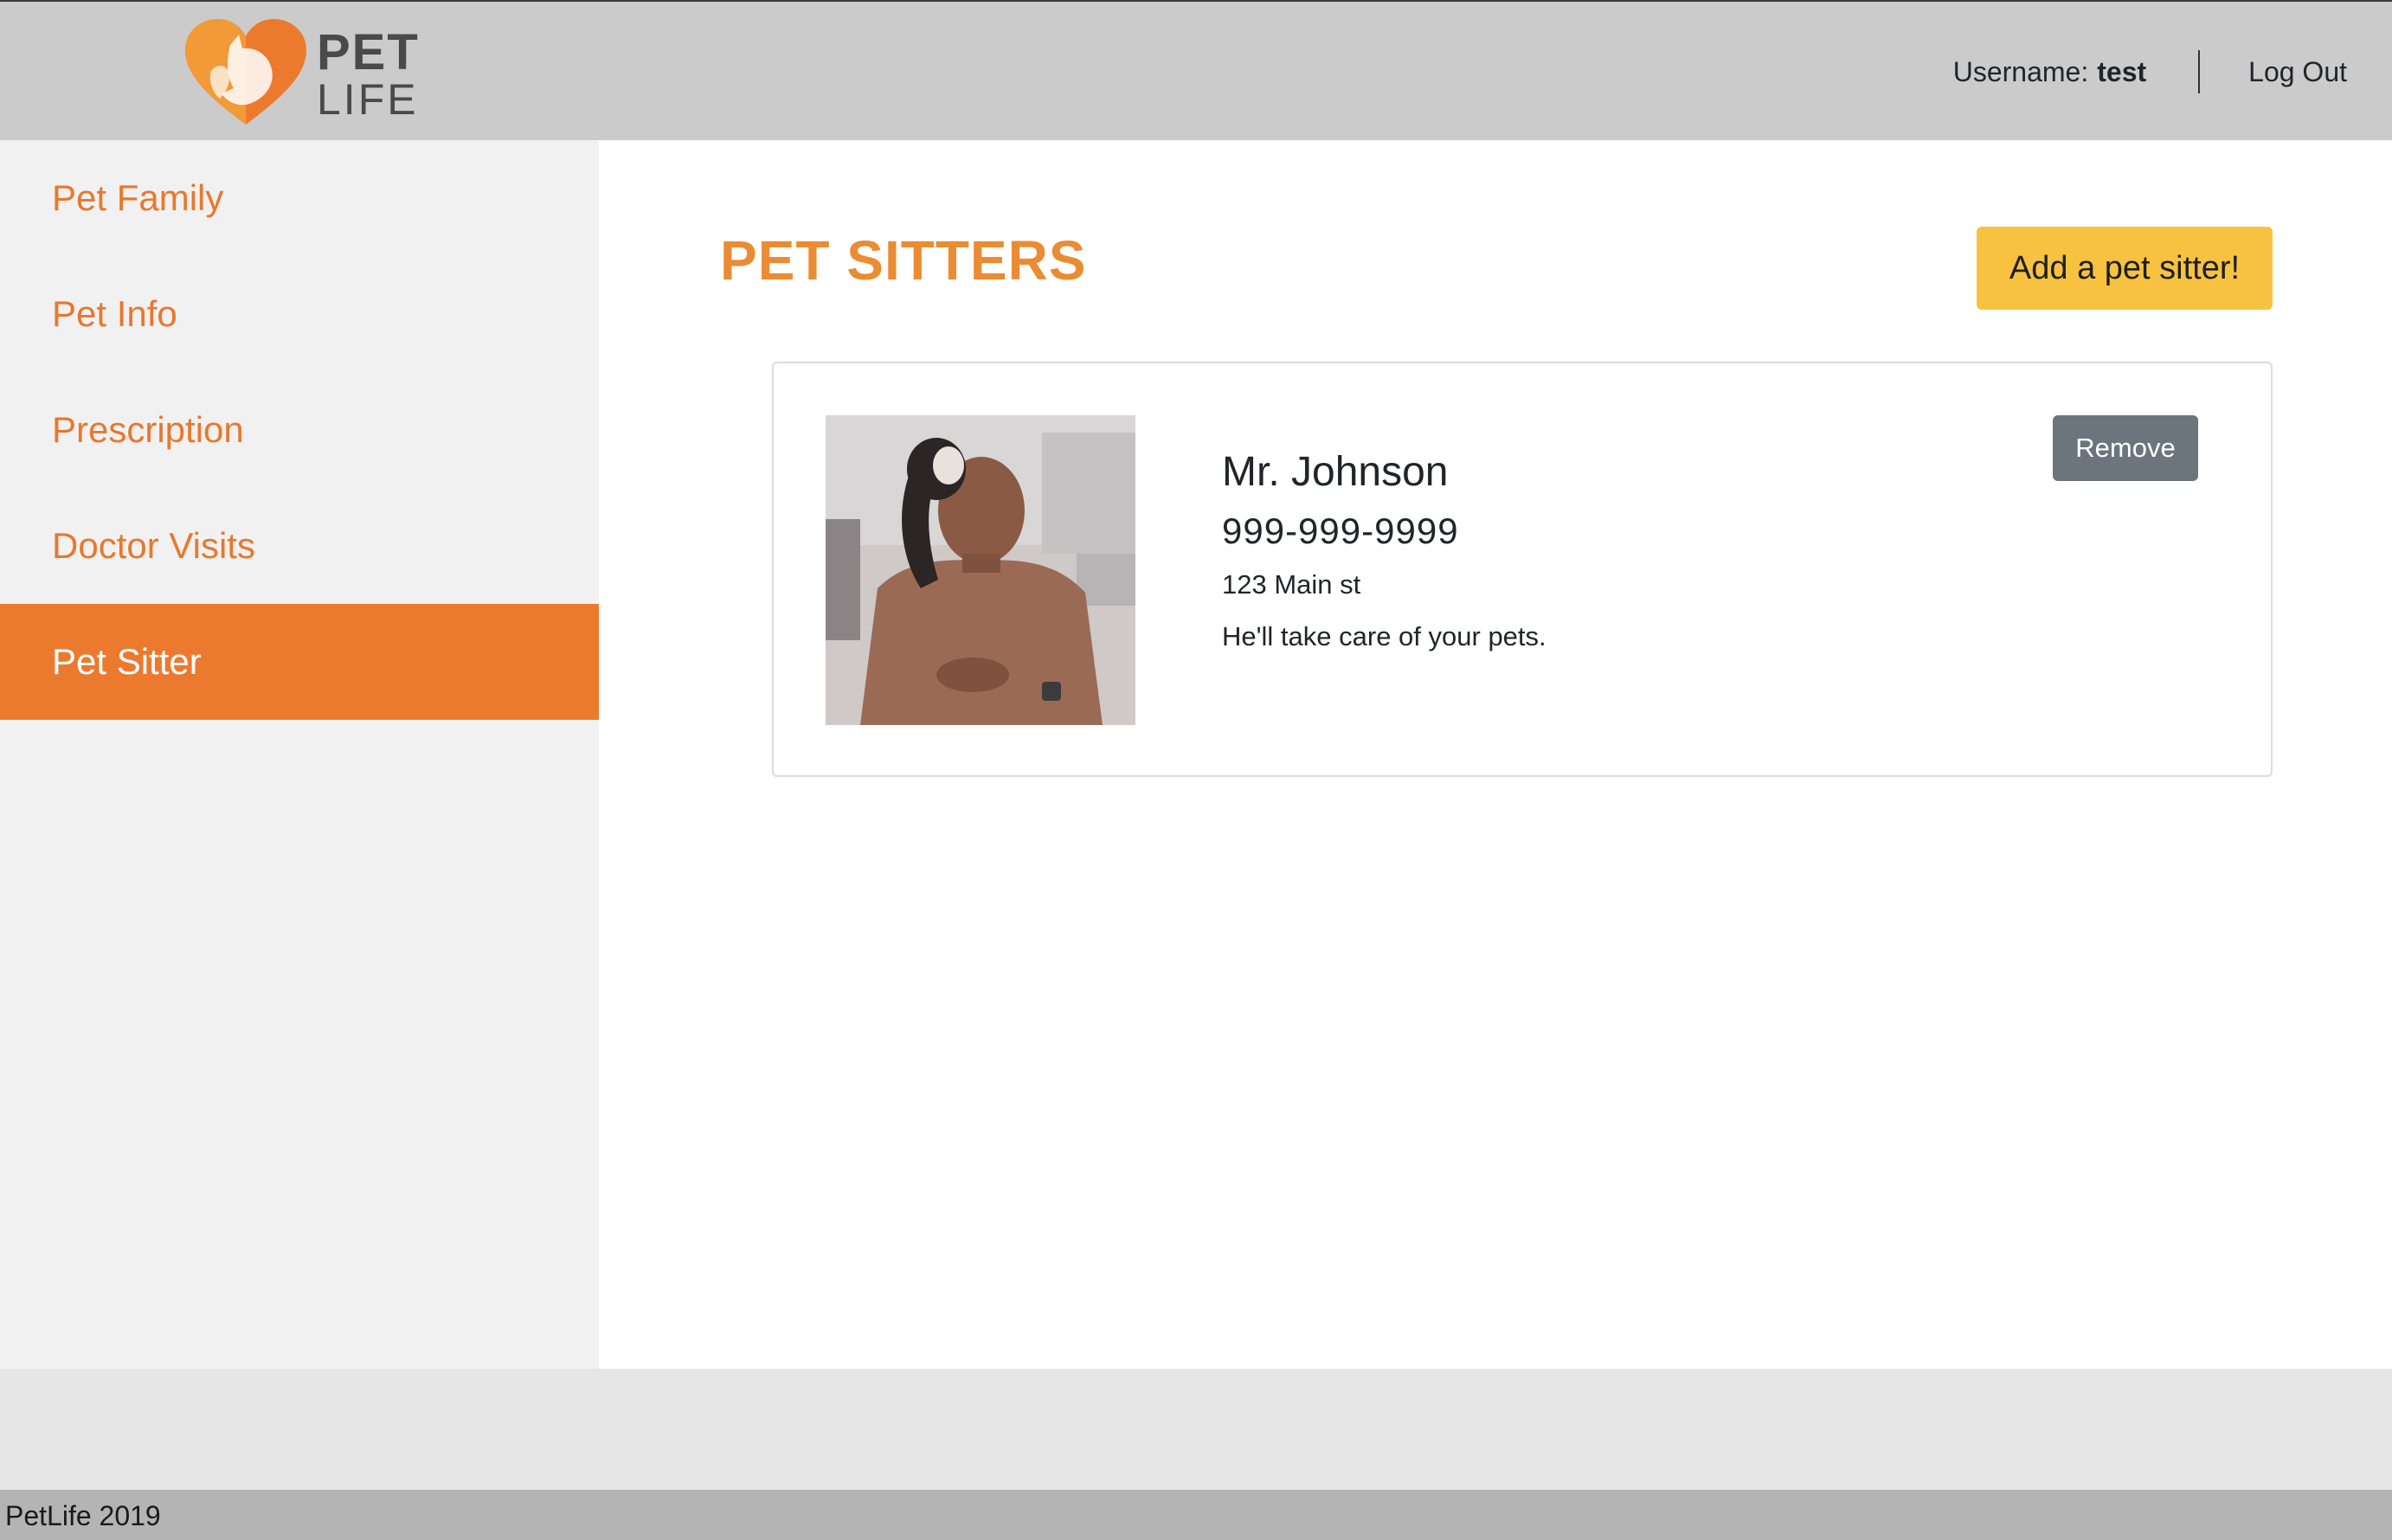 This screenshot has height=1540, width=2392. Describe the element at coordinates (1196, 70) in the screenshot. I see `top-header: PET LIFE Username: test Log Out` at that location.